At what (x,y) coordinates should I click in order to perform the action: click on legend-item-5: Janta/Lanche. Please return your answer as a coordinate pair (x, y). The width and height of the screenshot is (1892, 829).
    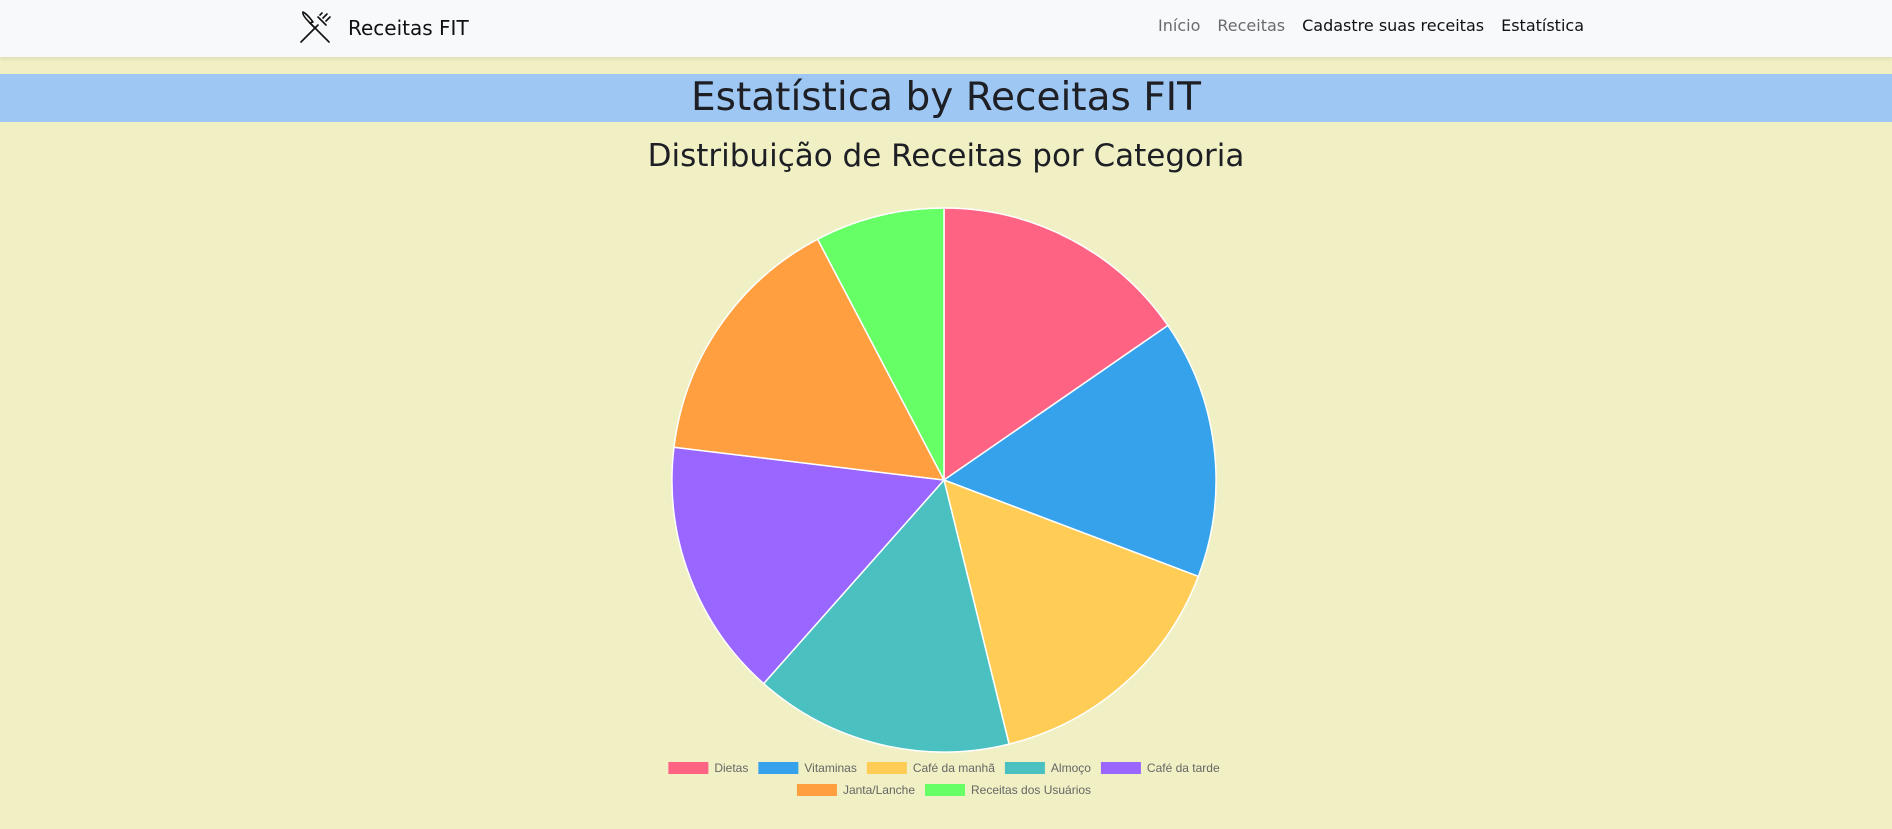
    Looking at the image, I should click on (855, 790).